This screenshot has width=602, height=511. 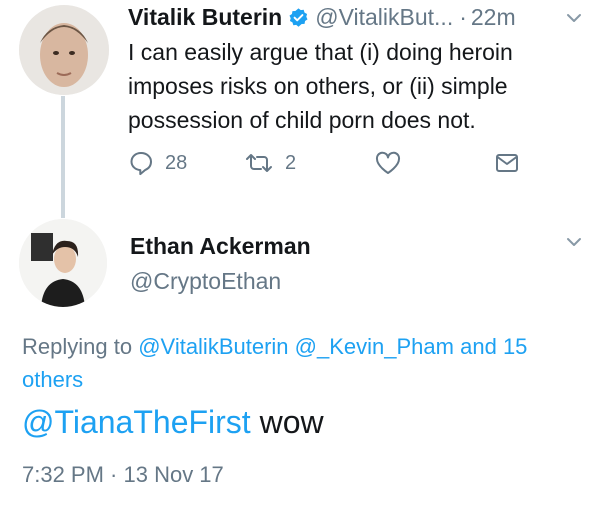 I want to click on retweet-button: 2, so click(x=270, y=163).